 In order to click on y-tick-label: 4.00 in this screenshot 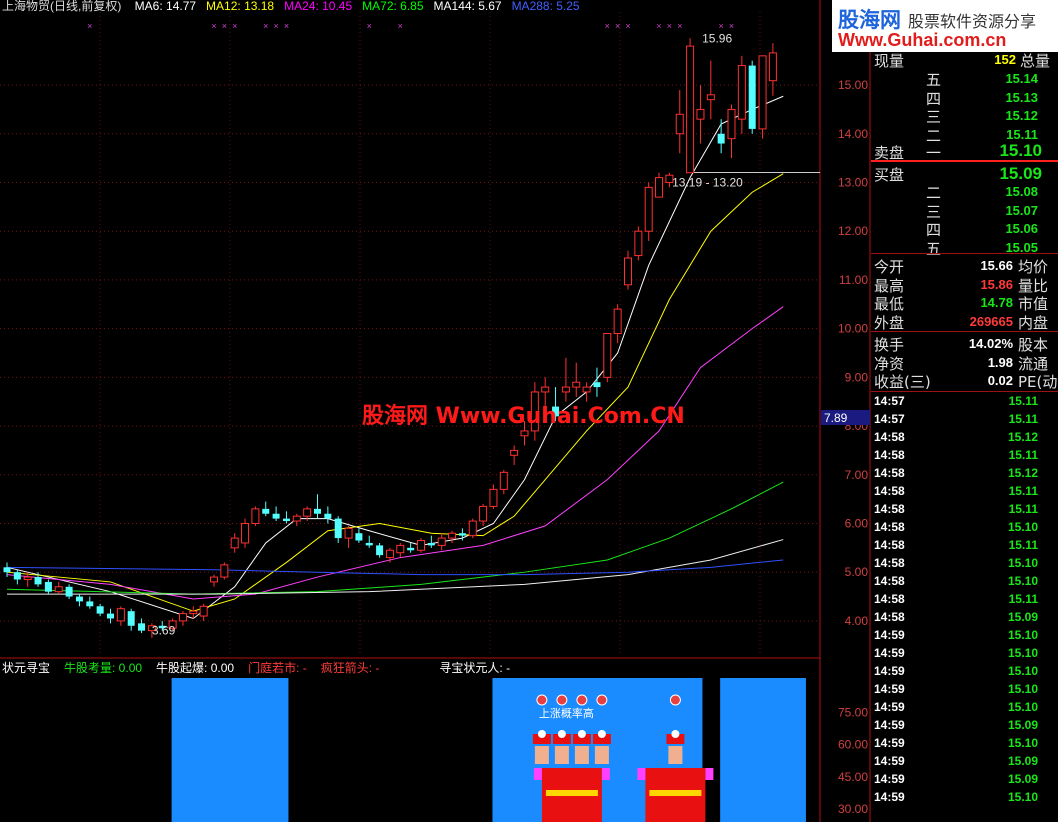, I will do `click(857, 621)`.